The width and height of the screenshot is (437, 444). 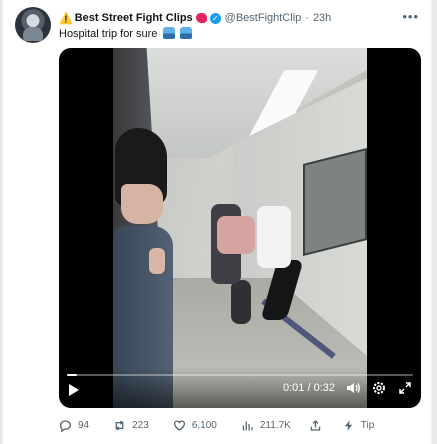 I want to click on warning-emoji-icon: ⚠️, so click(x=66, y=18).